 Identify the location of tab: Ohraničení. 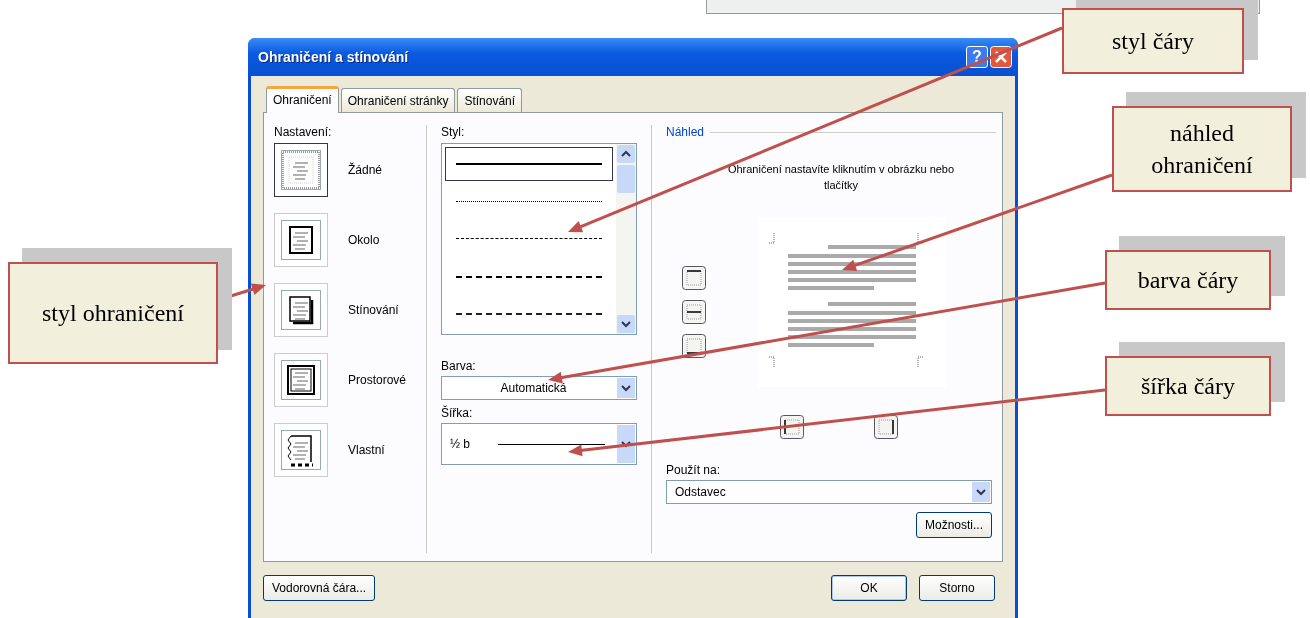
(302, 99).